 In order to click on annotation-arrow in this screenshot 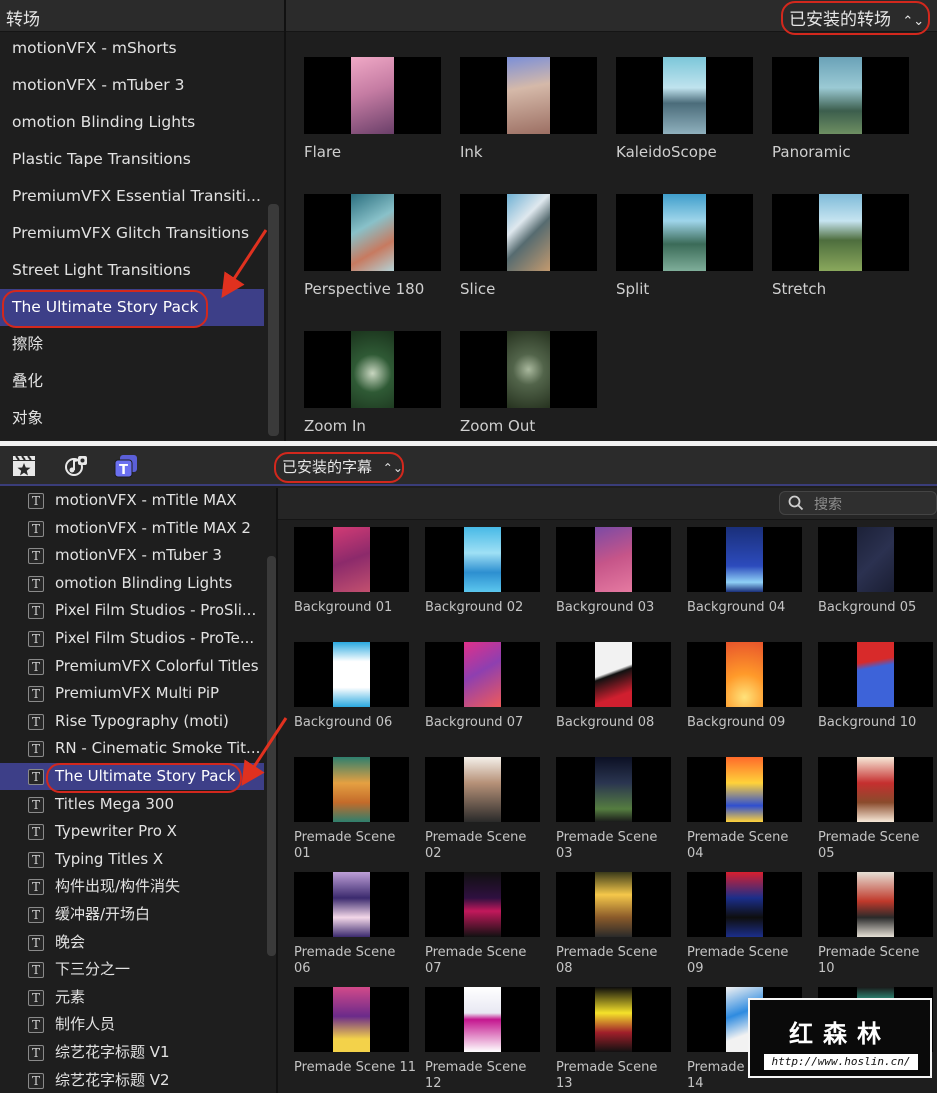, I will do `click(254, 508)`.